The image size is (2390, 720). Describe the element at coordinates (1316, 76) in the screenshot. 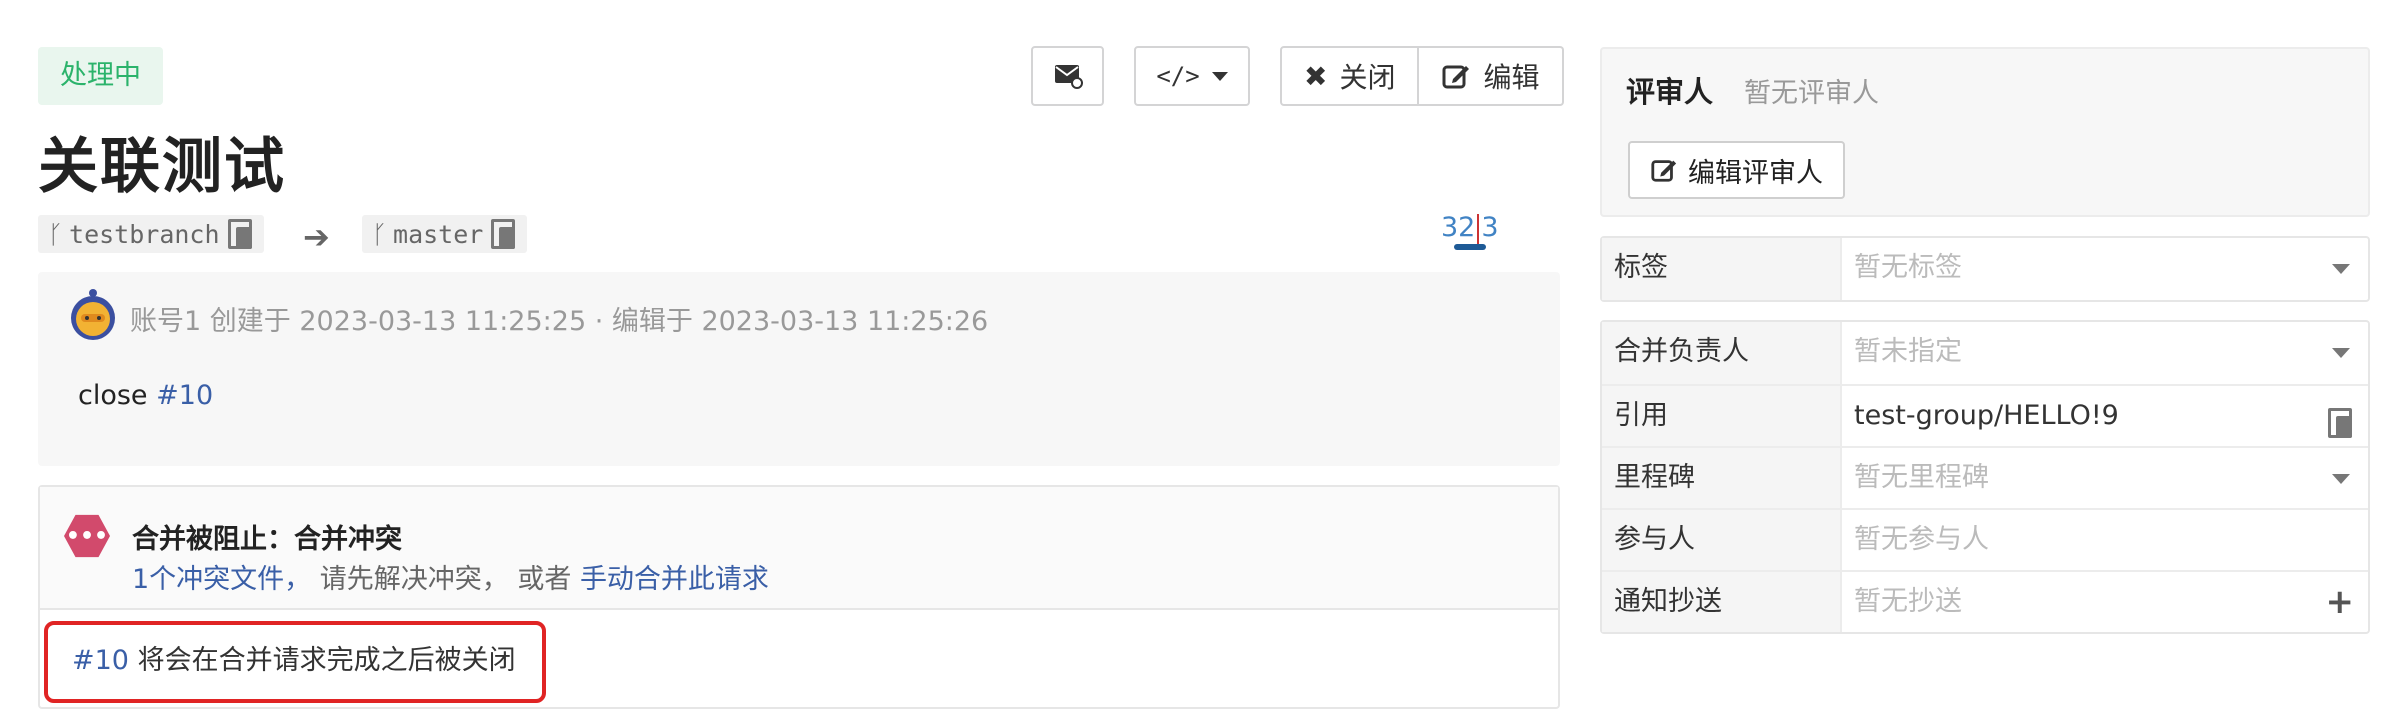

I see `close-icon: ✖` at that location.